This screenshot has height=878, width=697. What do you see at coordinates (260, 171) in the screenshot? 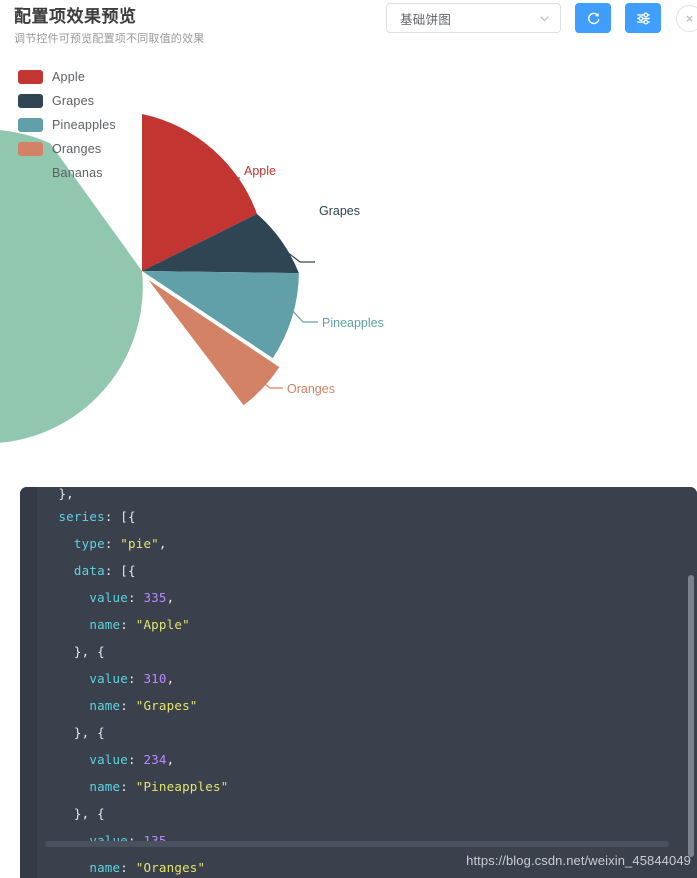
I see `pie-label-apple: Apple` at bounding box center [260, 171].